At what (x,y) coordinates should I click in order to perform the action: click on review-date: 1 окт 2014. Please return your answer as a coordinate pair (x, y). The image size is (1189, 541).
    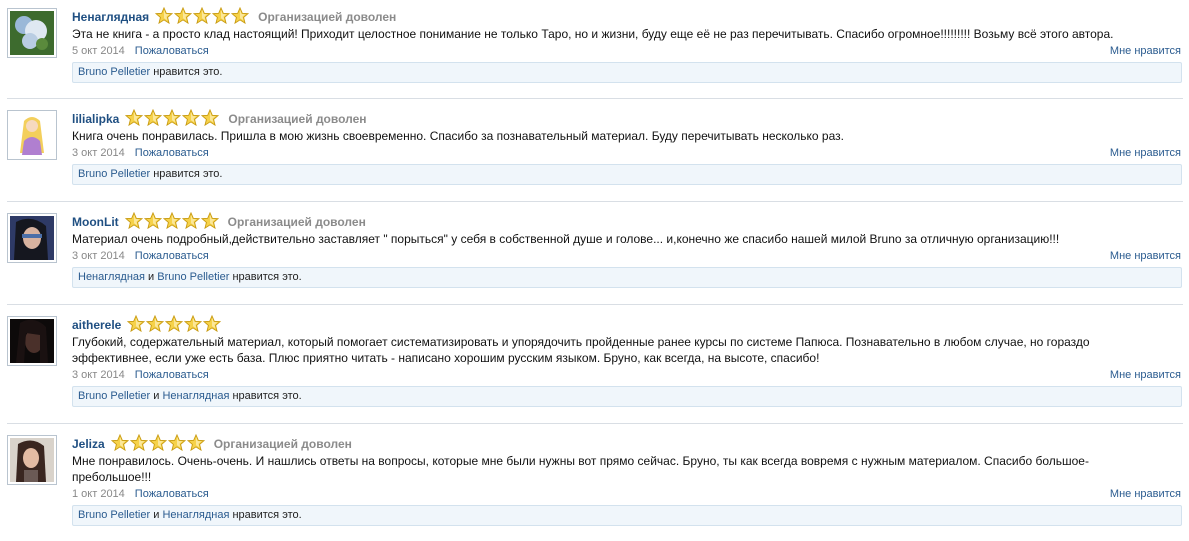
    Looking at the image, I should click on (98, 494).